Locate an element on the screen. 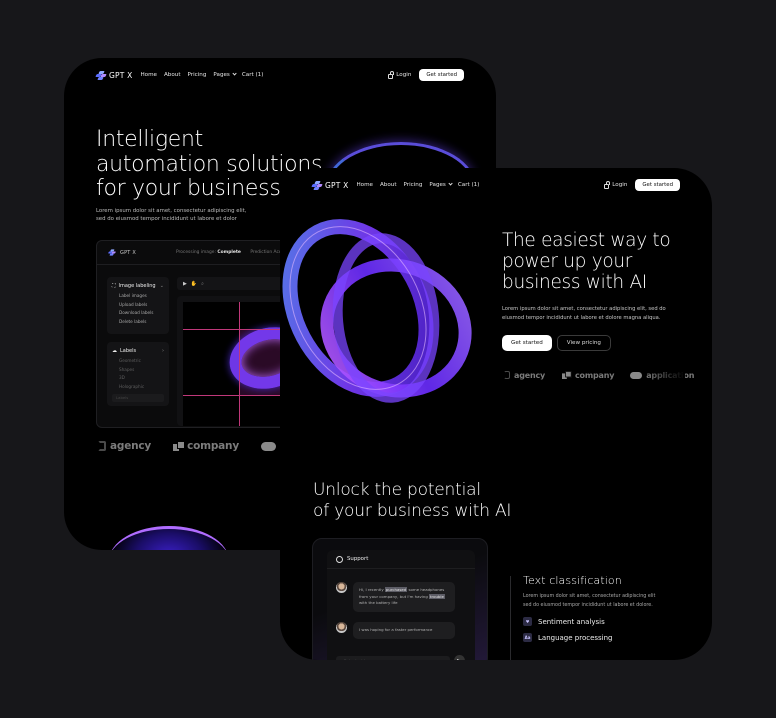  text-size-icon: Aa is located at coordinates (527, 637).